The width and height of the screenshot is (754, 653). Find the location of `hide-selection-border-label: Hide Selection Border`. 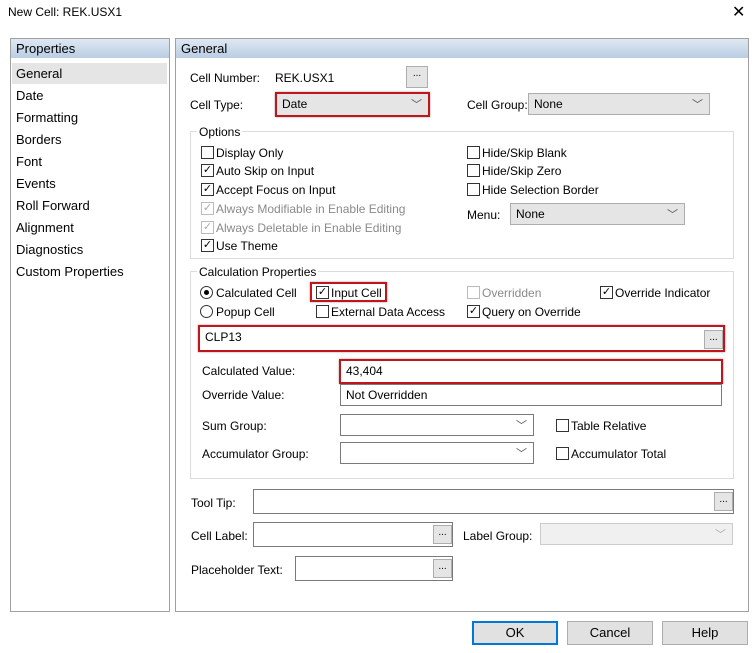

hide-selection-border-label: Hide Selection Border is located at coordinates (540, 190).